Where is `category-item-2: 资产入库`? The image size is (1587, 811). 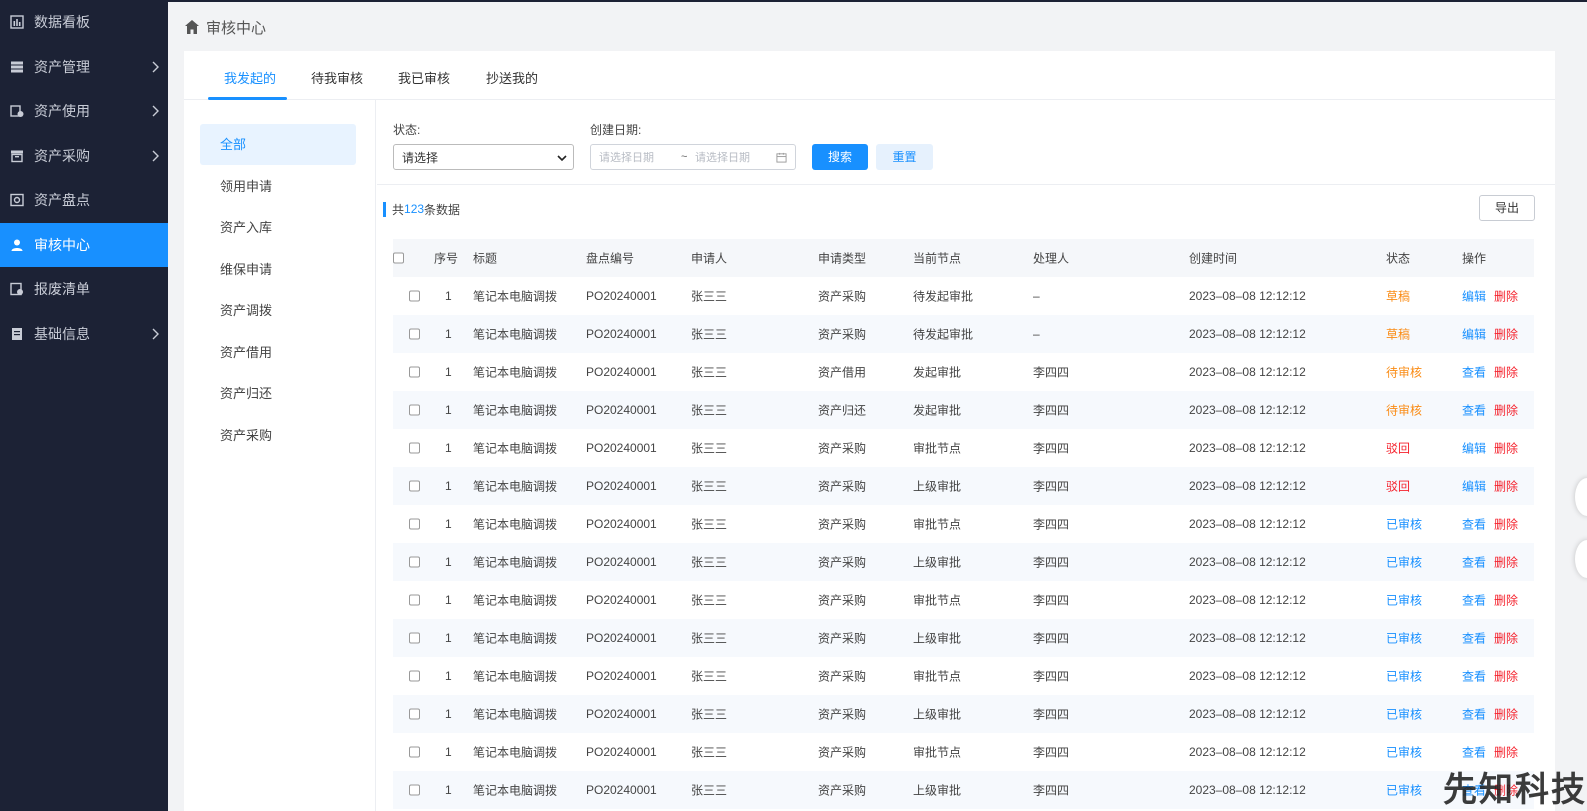 category-item-2: 资产入库 is located at coordinates (278, 227).